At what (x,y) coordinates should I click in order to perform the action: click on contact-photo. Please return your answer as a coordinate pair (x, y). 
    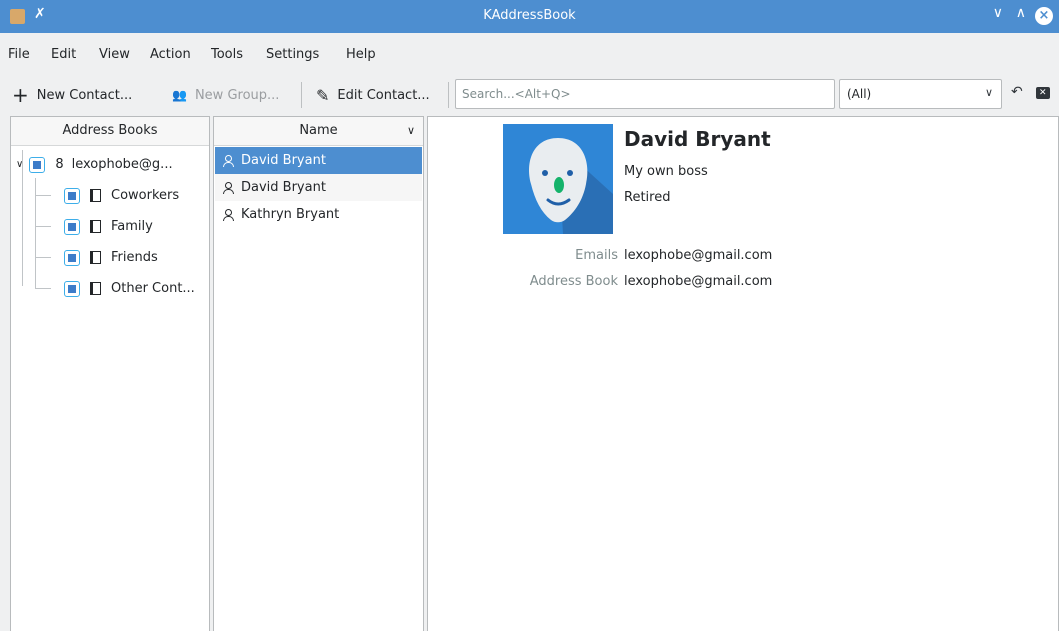
    Looking at the image, I should click on (558, 179).